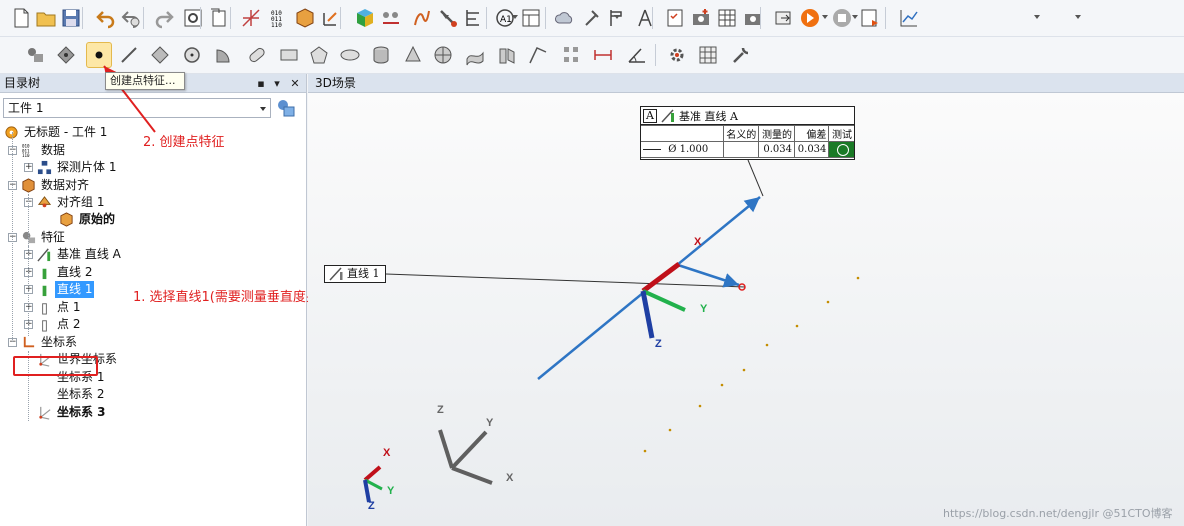 Image resolution: width=1184 pixels, height=526 pixels. What do you see at coordinates (53, 324) in the screenshot?
I see `tree-item: + 点 2` at bounding box center [53, 324].